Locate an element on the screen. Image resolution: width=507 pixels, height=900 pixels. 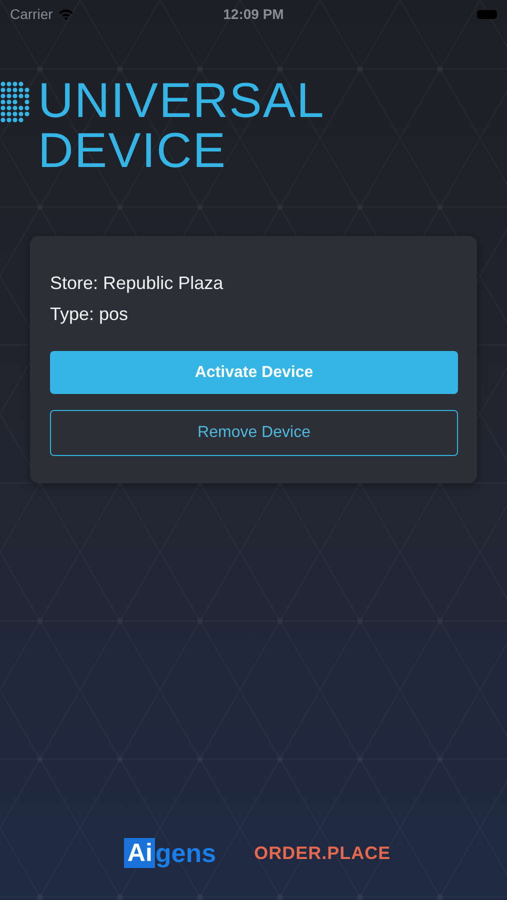
dotted-logo-icon is located at coordinates (15, 102).